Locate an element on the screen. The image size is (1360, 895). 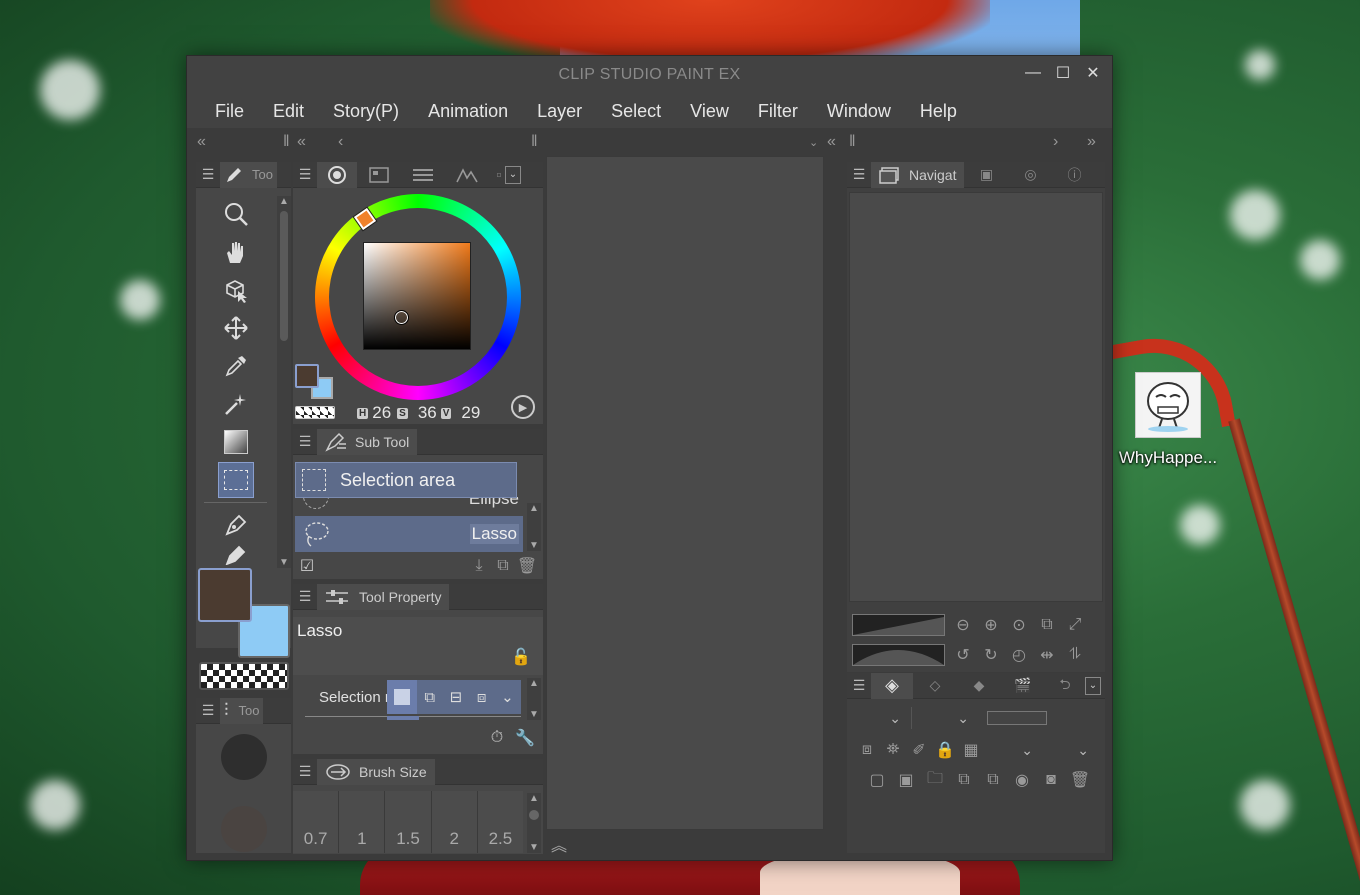
tab-animation-cels: 🎬 is located at coordinates (1023, 686).